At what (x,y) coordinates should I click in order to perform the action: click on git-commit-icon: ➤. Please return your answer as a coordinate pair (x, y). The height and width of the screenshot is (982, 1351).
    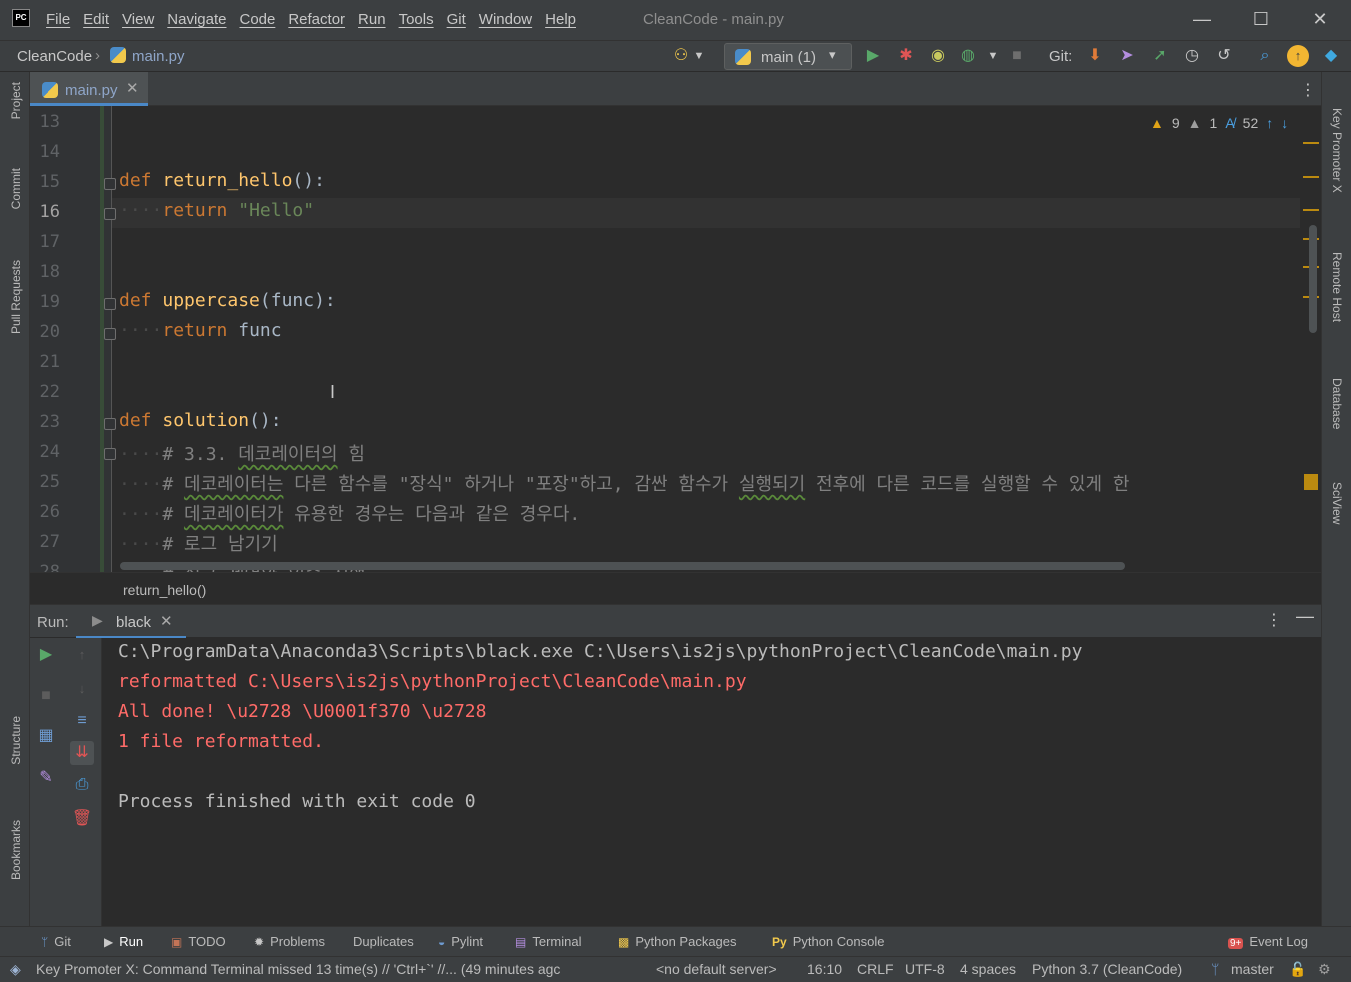
    Looking at the image, I should click on (1127, 56).